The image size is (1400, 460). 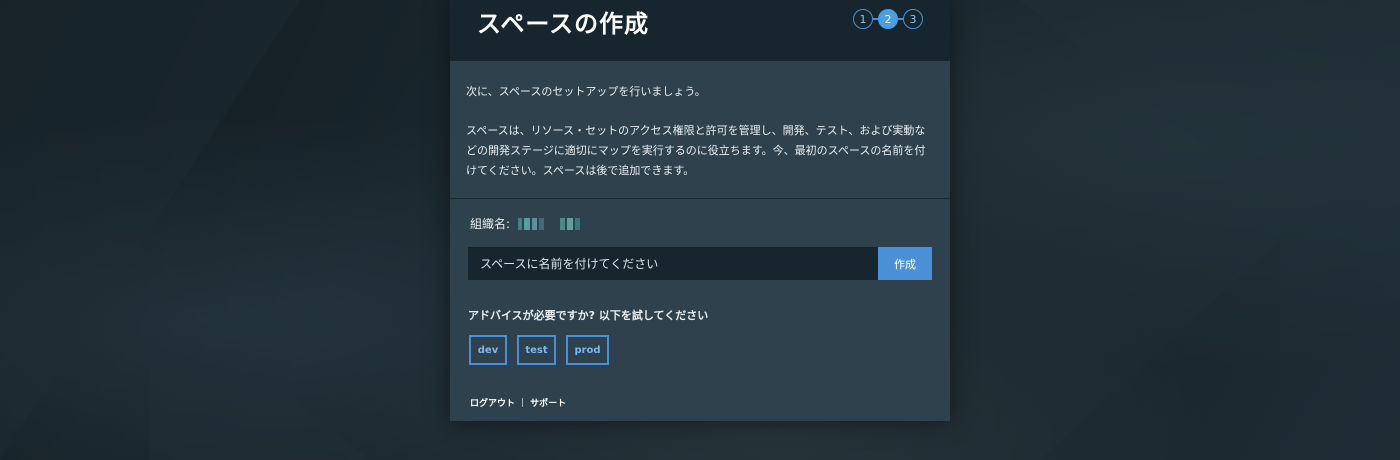 What do you see at coordinates (700, 30) in the screenshot?
I see `dialog-header: スペースの作成 1 2 3` at bounding box center [700, 30].